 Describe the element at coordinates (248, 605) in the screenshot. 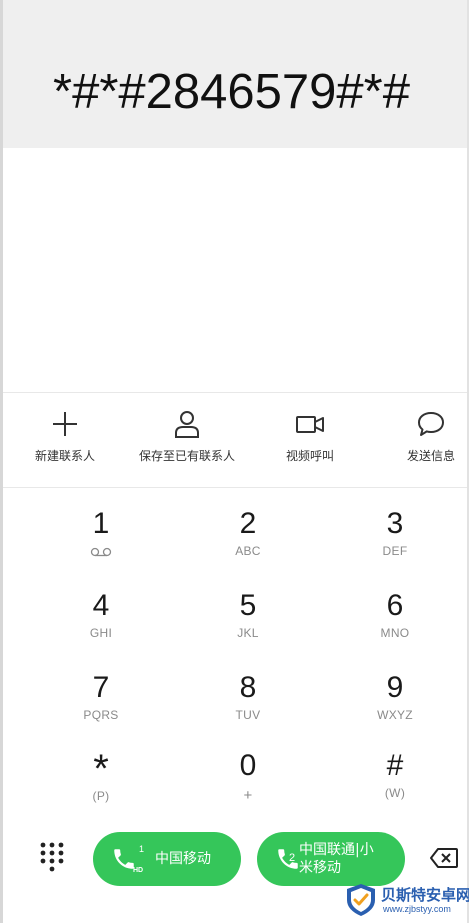

I see `key-digit: 5` at that location.